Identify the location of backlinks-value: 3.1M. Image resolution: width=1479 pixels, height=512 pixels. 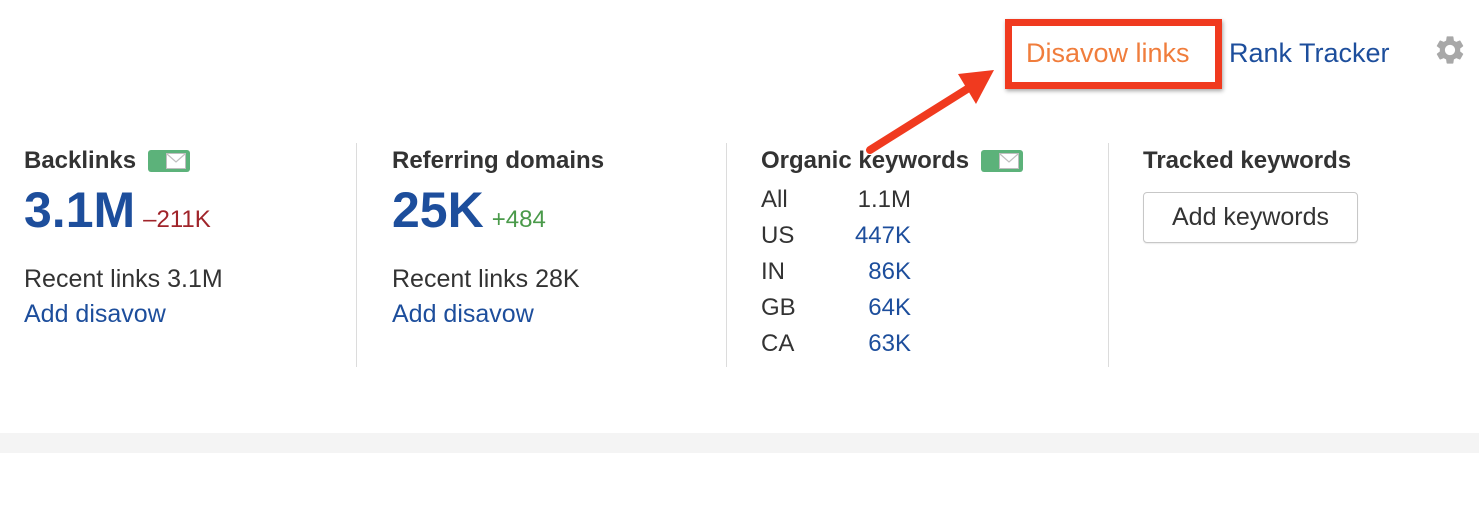
(79, 210).